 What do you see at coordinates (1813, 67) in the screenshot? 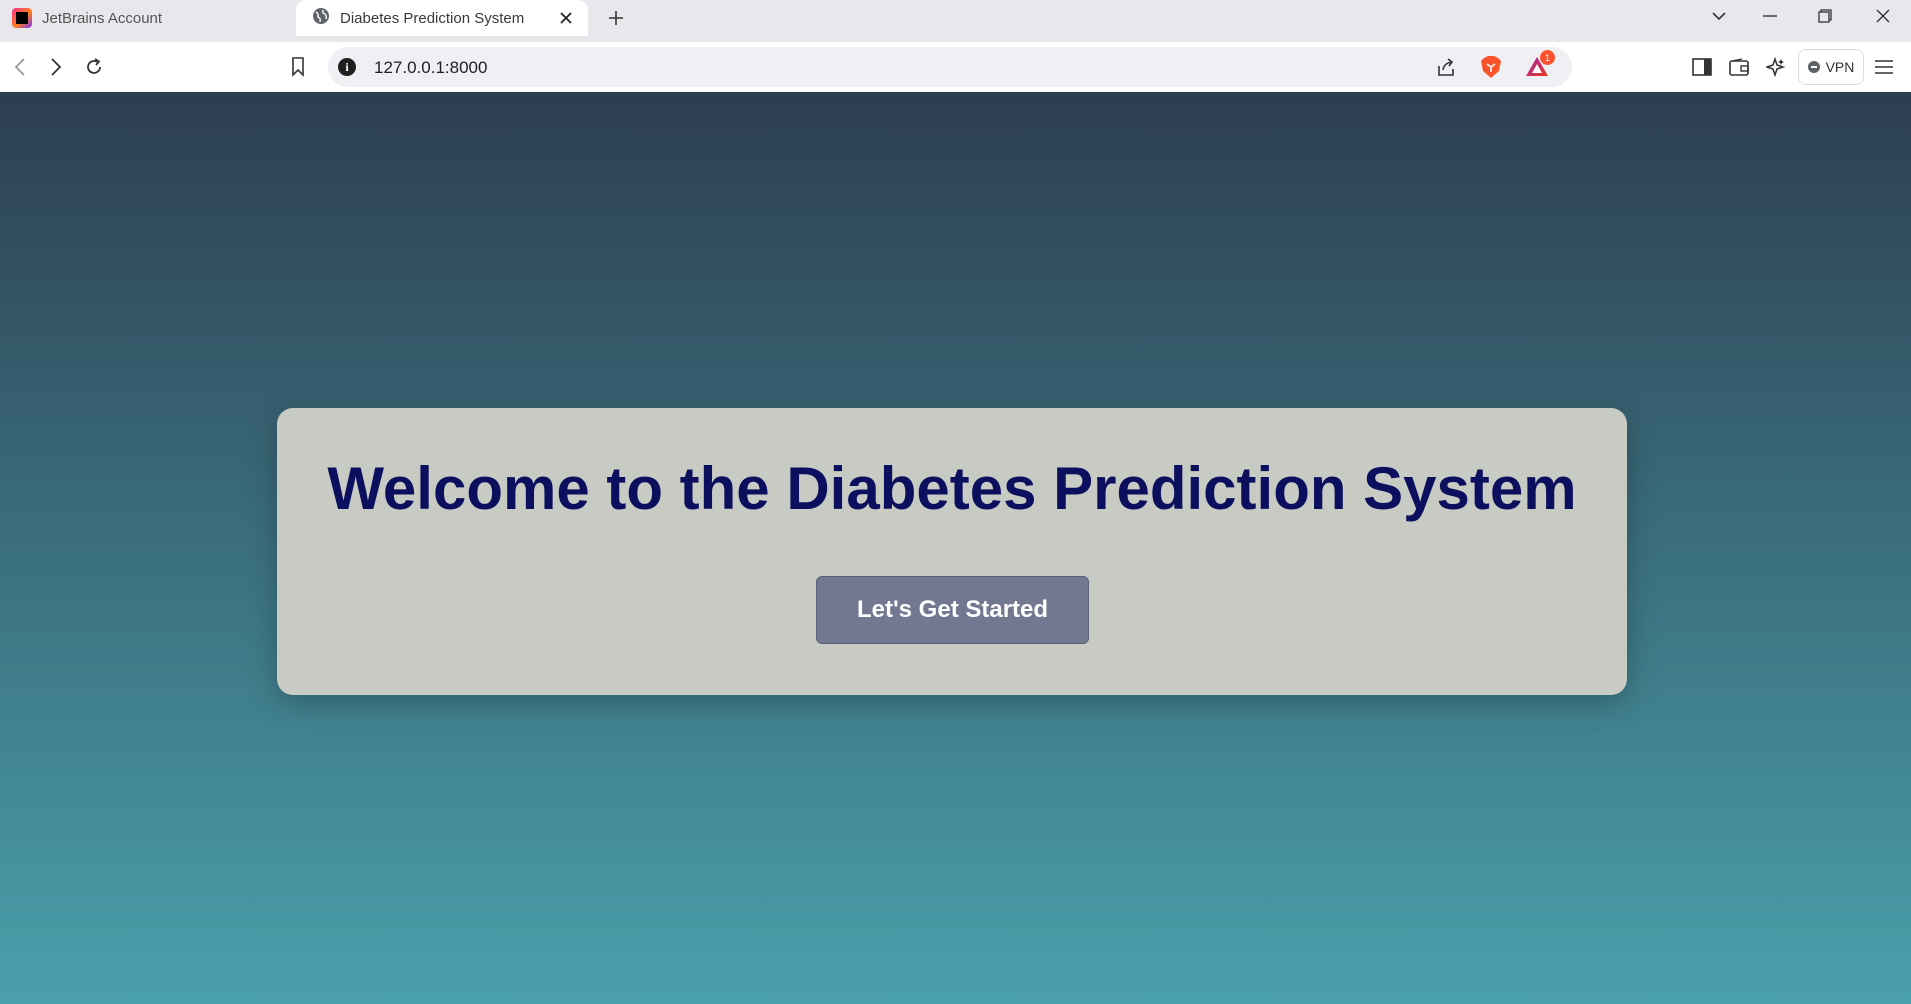
I see `vpn-status-icon` at bounding box center [1813, 67].